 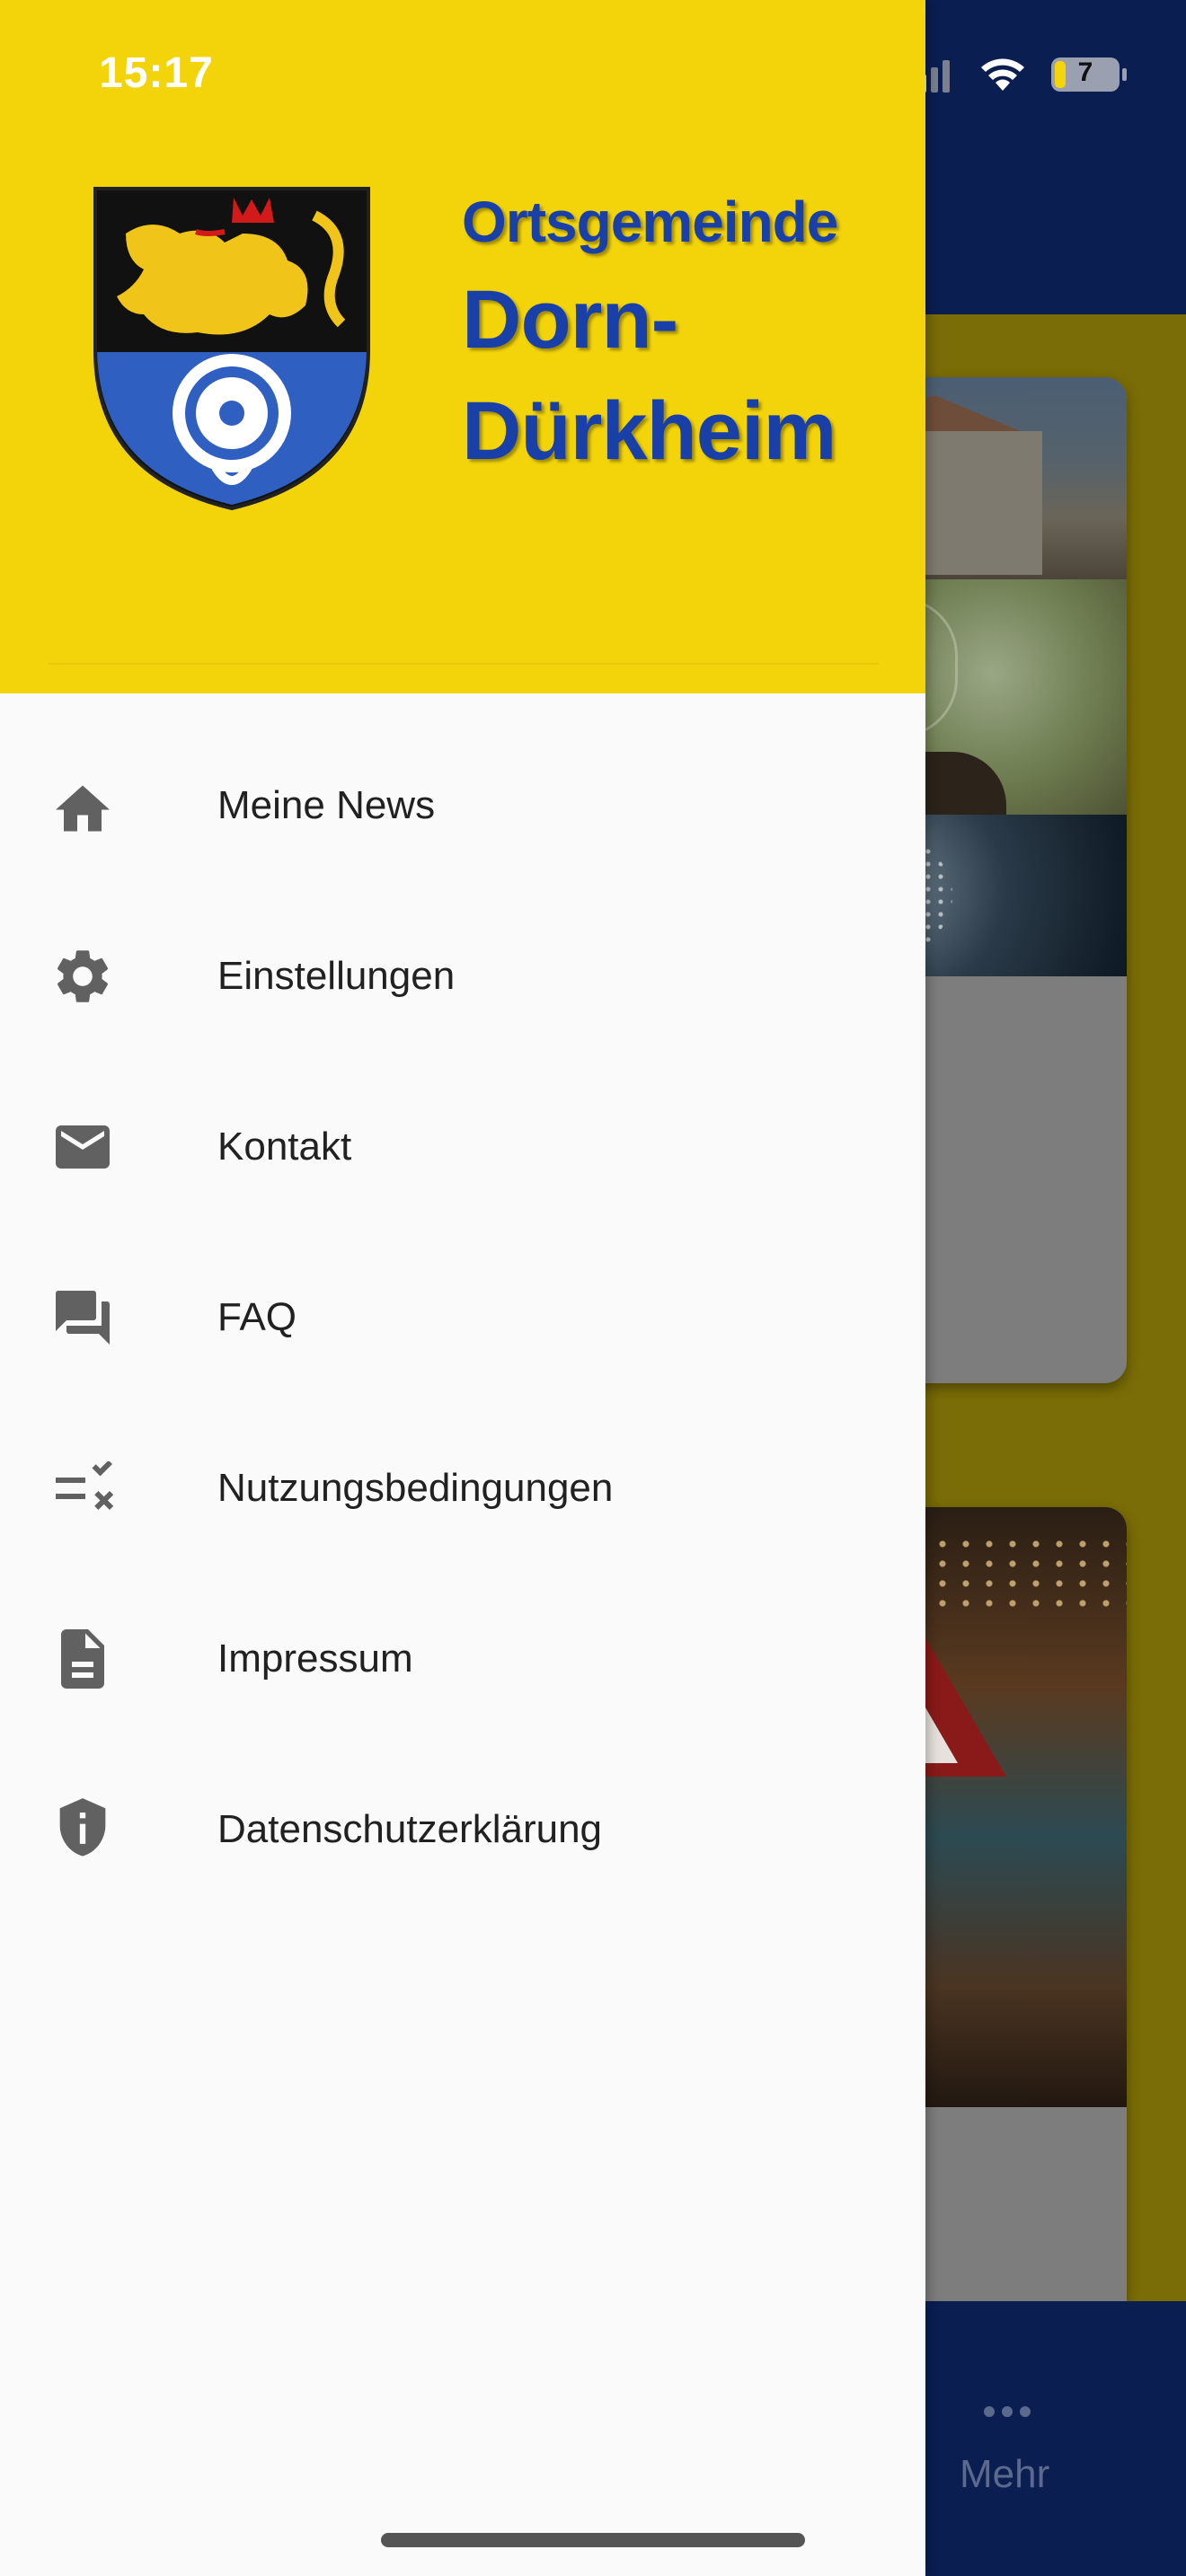 I want to click on mail-icon, so click(x=83, y=1147).